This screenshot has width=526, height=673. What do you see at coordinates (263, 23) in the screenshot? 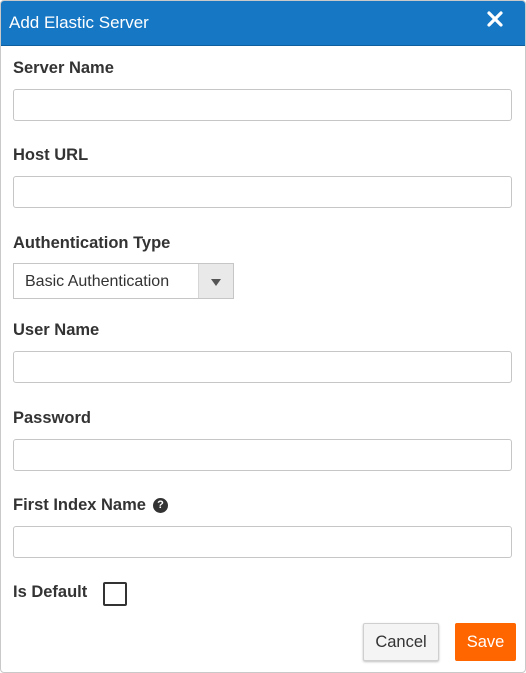
I see `dialog-titlebar: Add Elastic Server` at bounding box center [263, 23].